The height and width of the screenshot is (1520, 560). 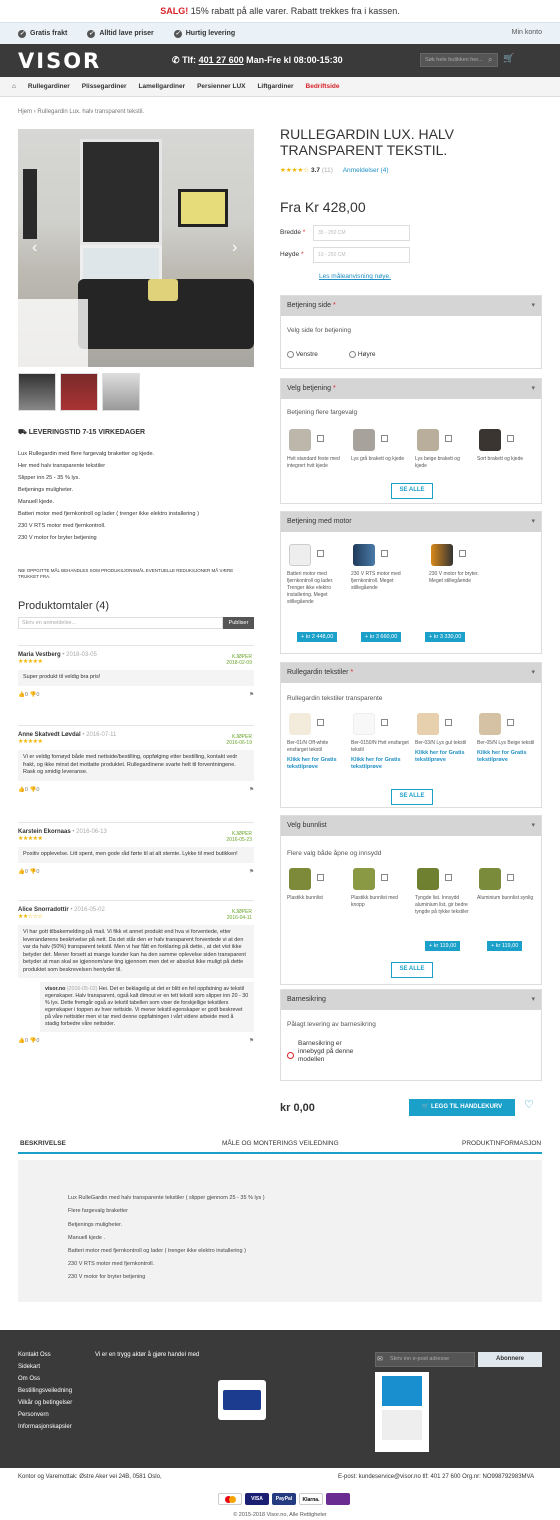 I want to click on option-item: Aluminium bunnlist synlig, so click(x=506, y=885).